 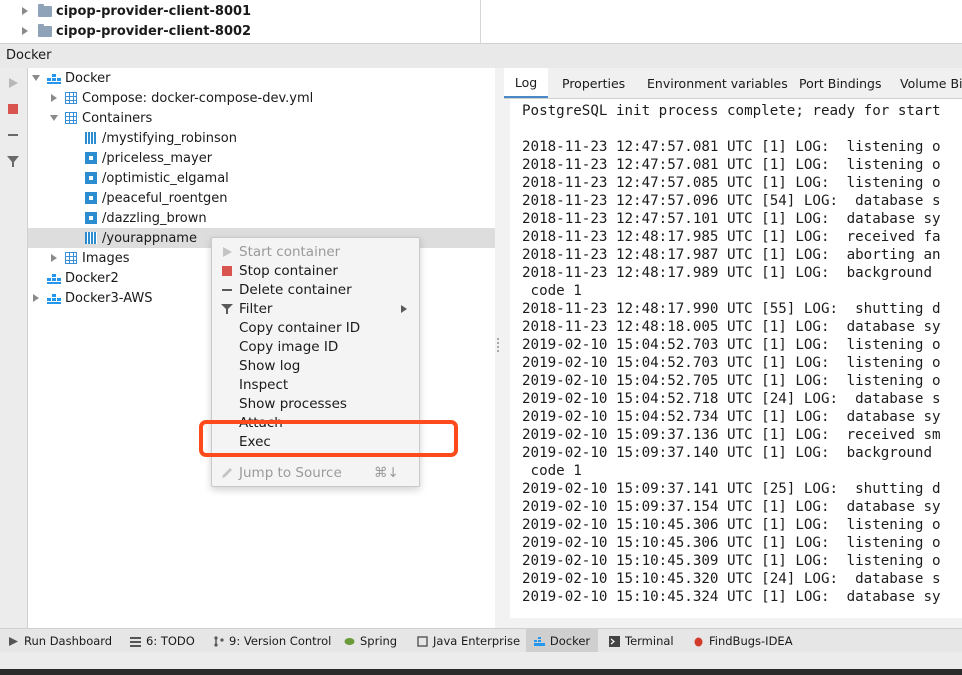 I want to click on menu-item-shortcut: ⌘↓, so click(x=386, y=472).